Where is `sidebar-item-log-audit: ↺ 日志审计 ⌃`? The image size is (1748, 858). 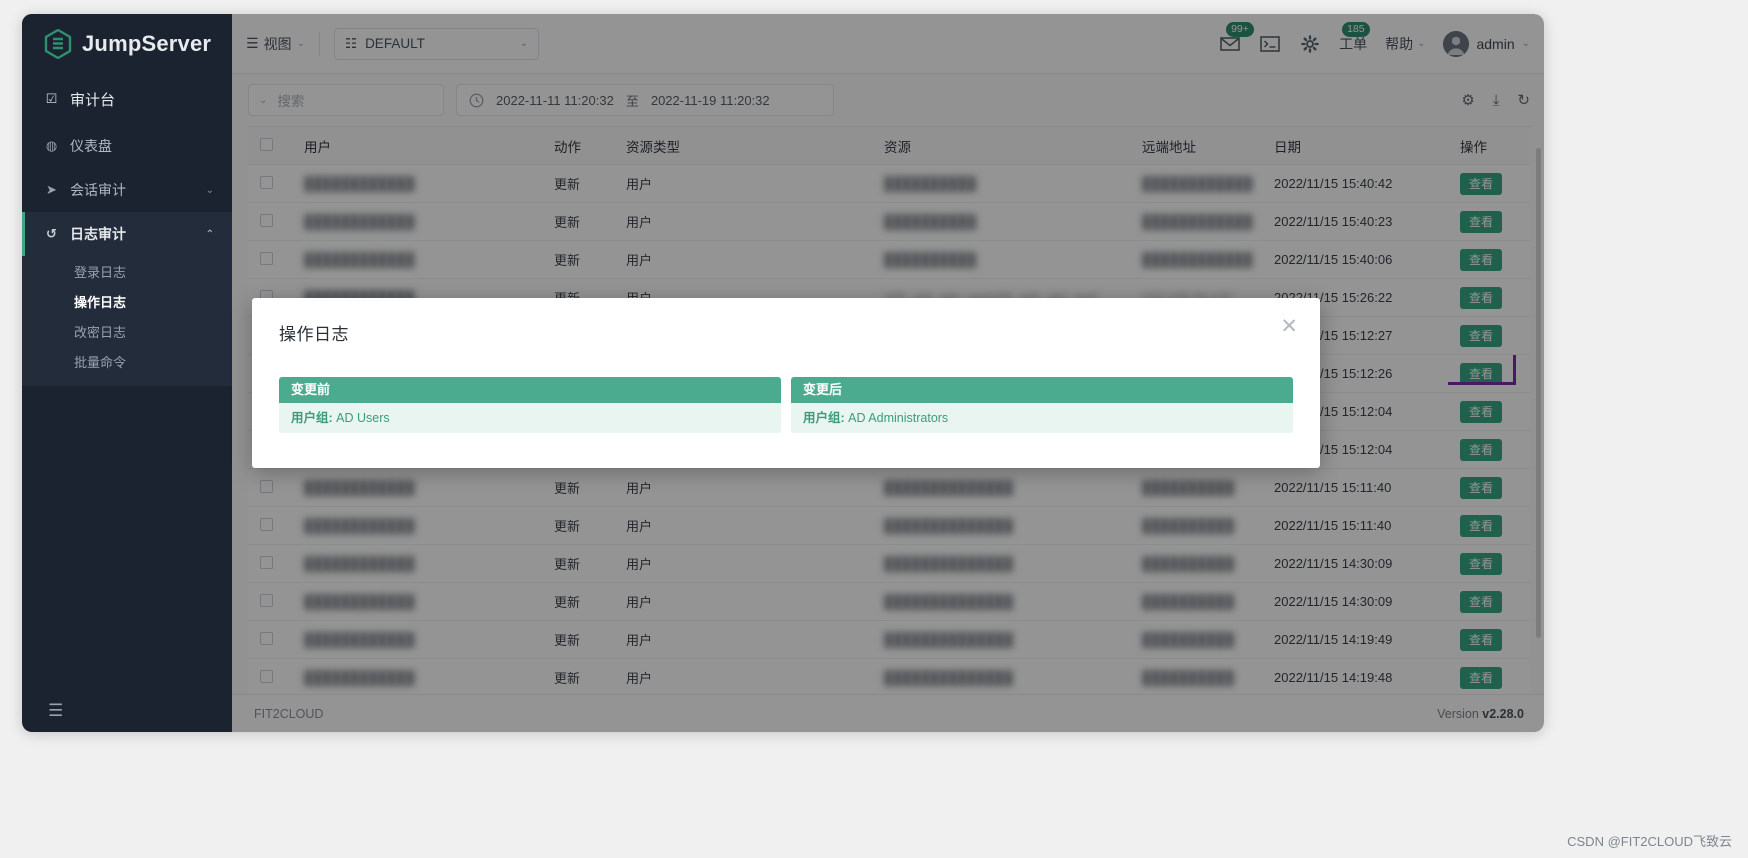
sidebar-item-log-audit: ↺ 日志审计 ⌃ is located at coordinates (127, 234).